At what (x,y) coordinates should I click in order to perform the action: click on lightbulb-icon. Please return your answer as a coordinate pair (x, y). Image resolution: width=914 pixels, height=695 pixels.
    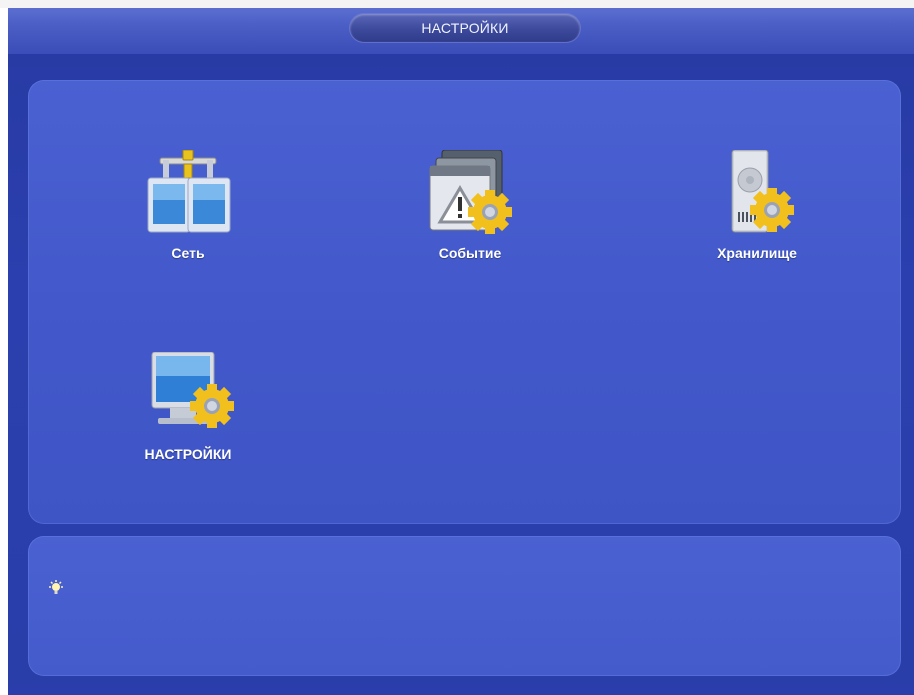
    Looking at the image, I should click on (56, 590).